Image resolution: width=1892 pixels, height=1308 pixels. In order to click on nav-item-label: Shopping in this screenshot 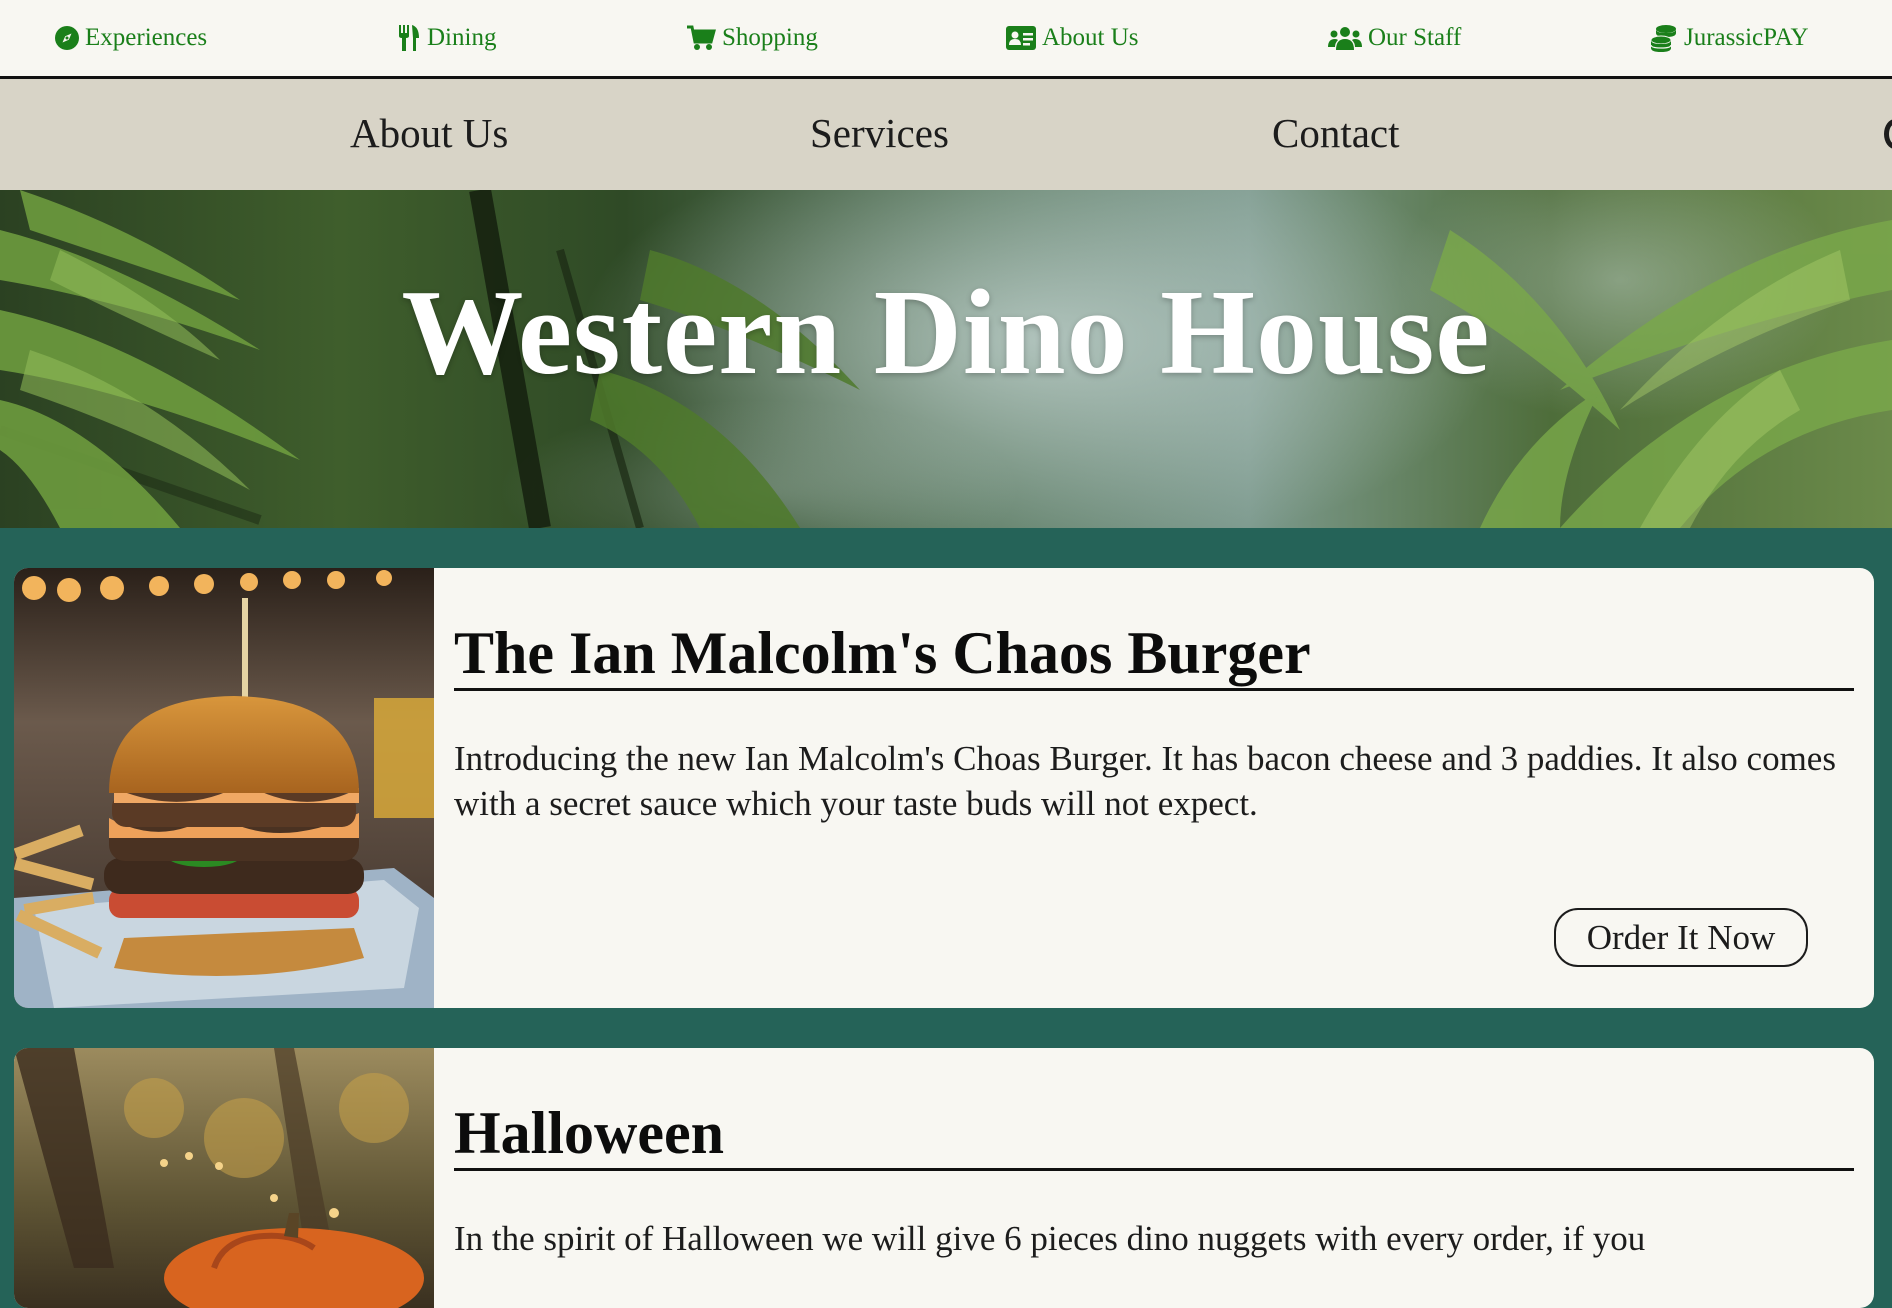, I will do `click(770, 37)`.